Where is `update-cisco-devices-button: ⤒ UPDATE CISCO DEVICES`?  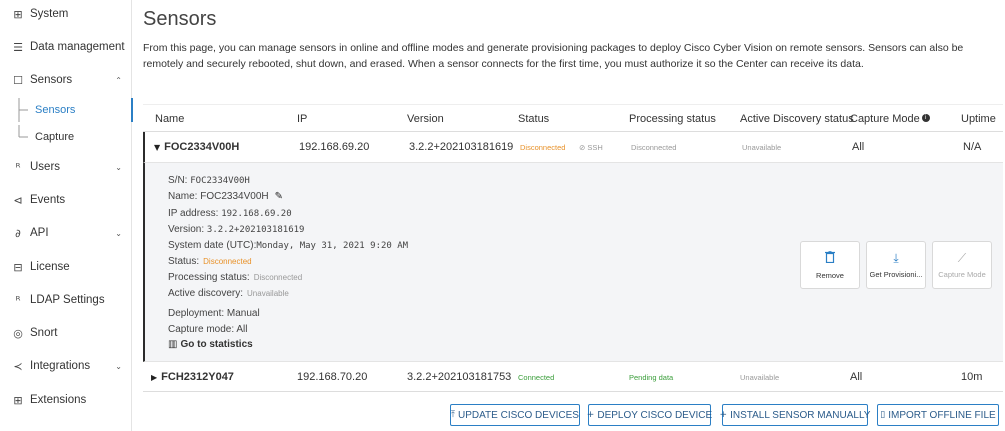 update-cisco-devices-button: ⤒ UPDATE CISCO DEVICES is located at coordinates (515, 415).